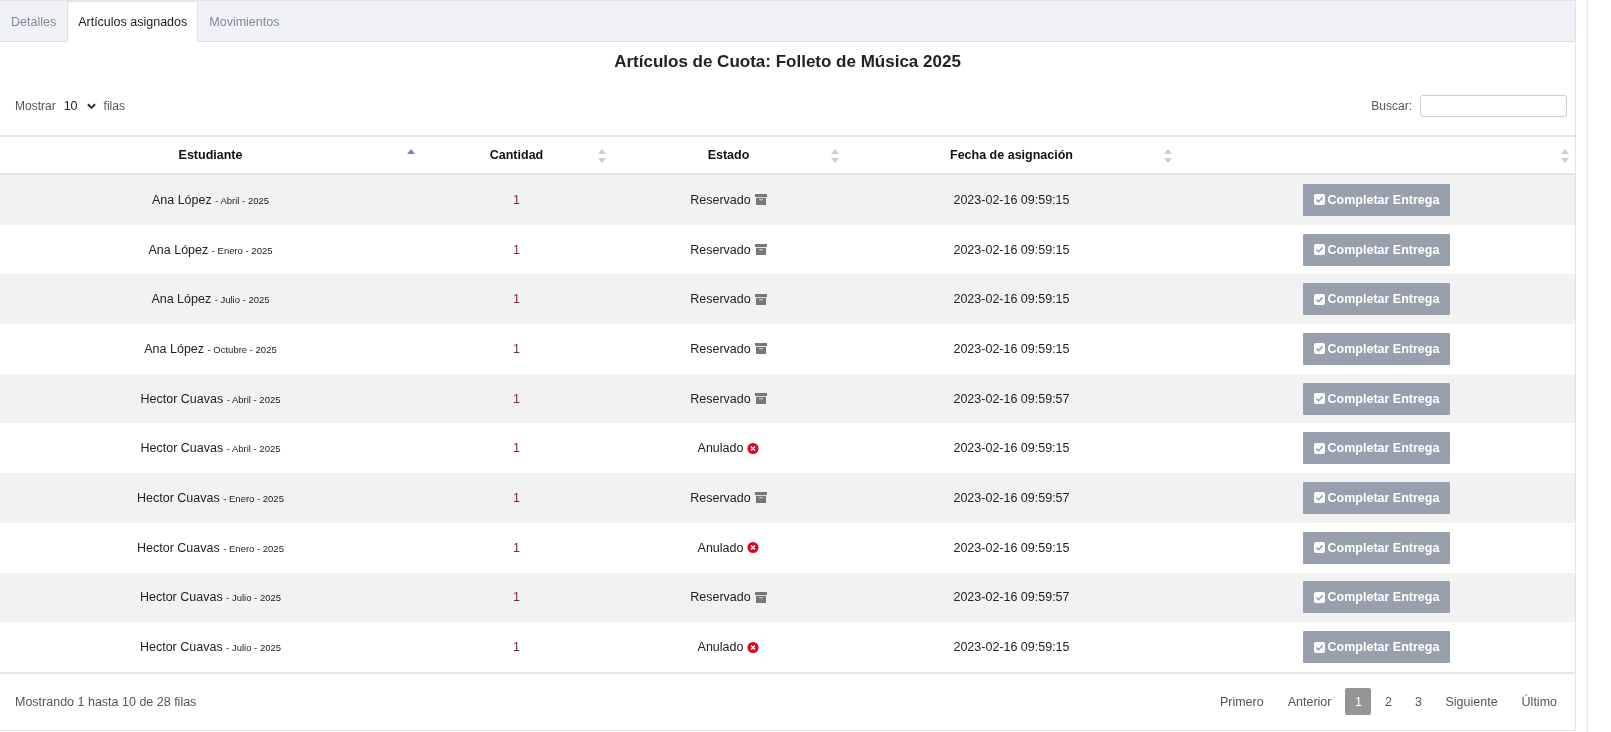 This screenshot has width=1611, height=732. Describe the element at coordinates (114, 106) in the screenshot. I see `rows-label: filas` at that location.